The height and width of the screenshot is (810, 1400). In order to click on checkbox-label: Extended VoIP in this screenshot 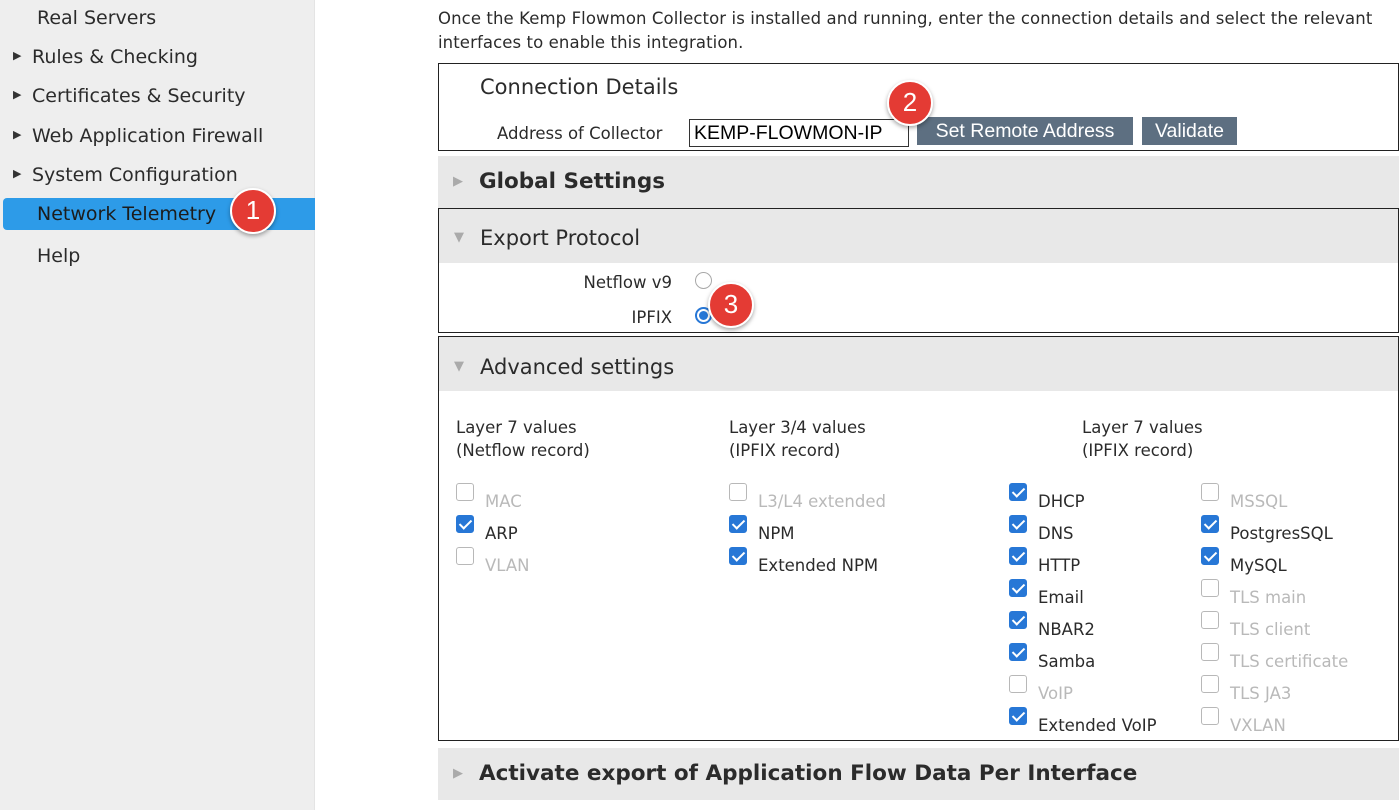, I will do `click(1097, 725)`.